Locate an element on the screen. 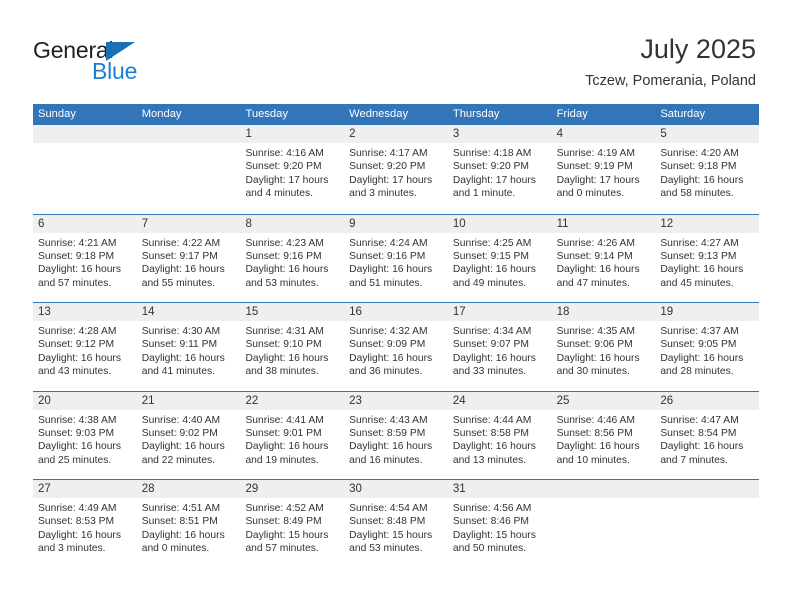 This screenshot has width=792, height=612. daylight-text: Daylight: 17 hours and 1 minute. is located at coordinates (494, 187).